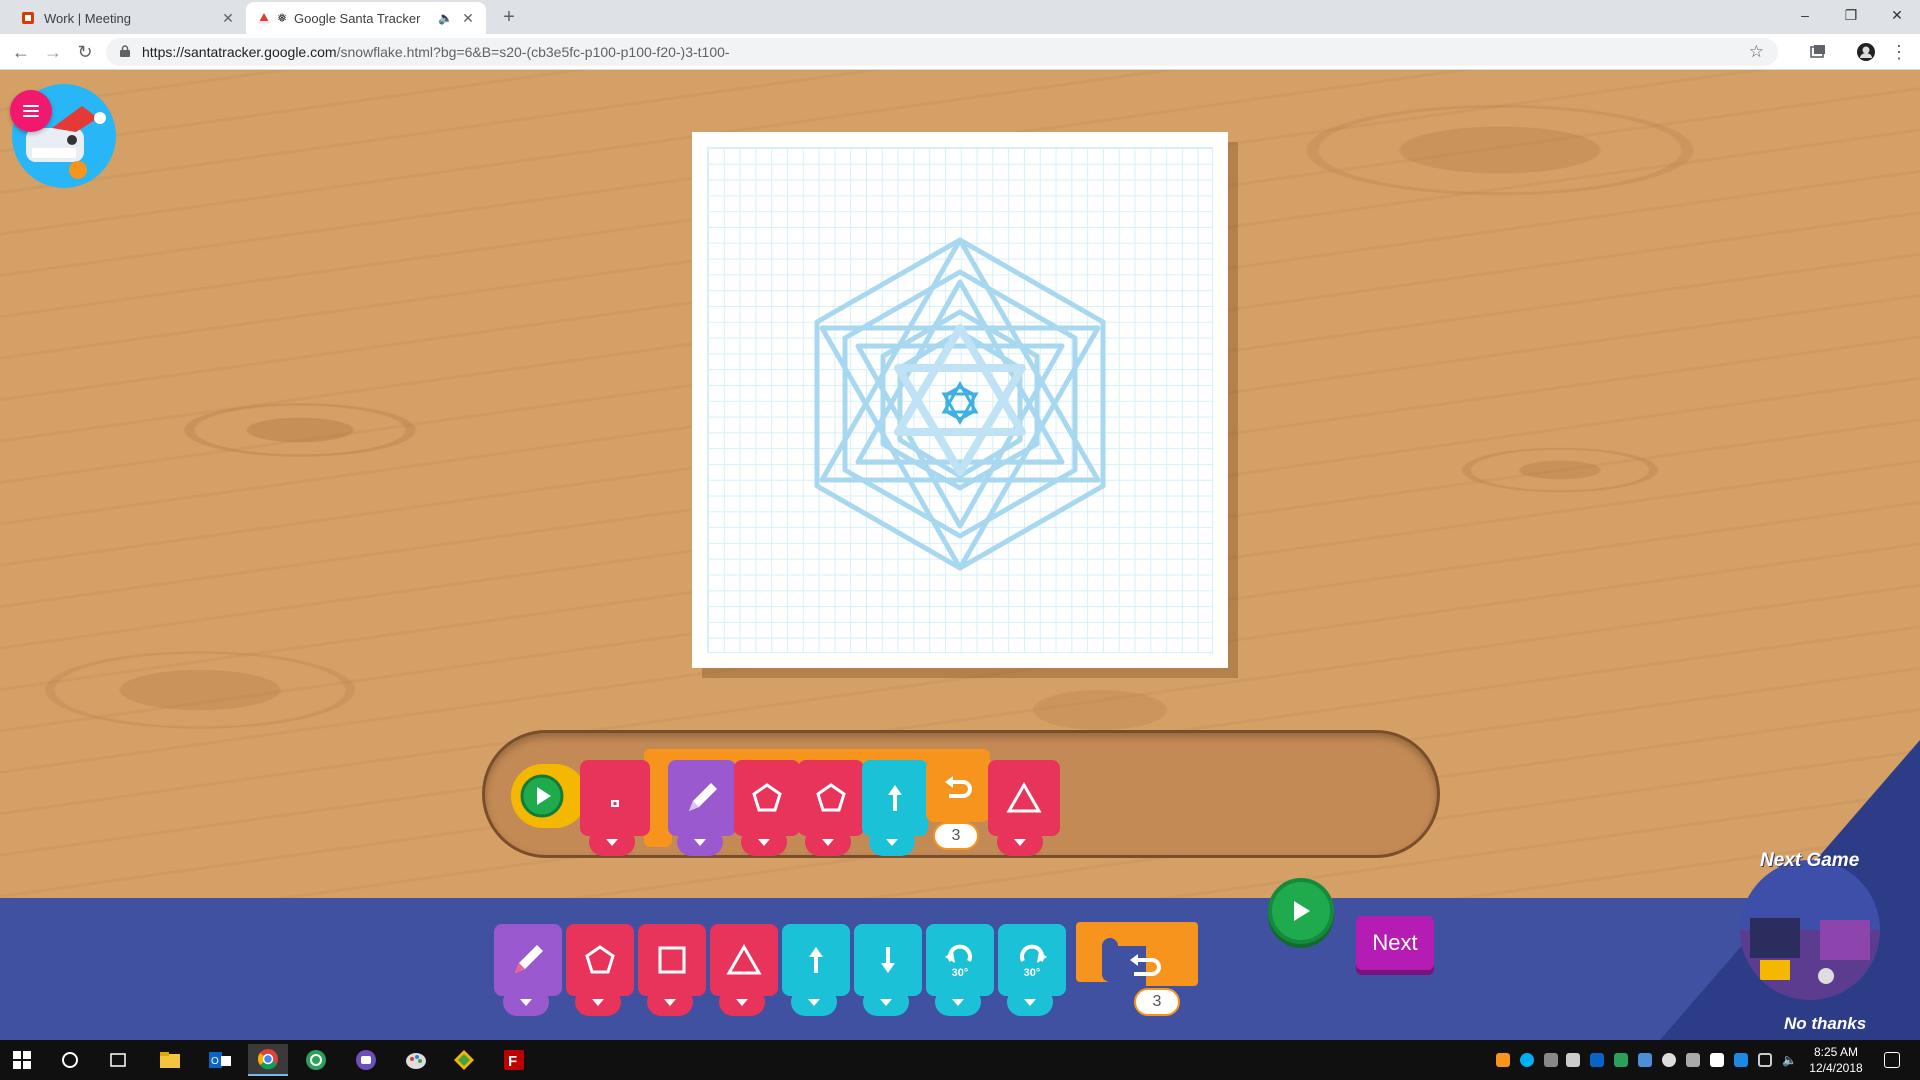  Describe the element at coordinates (1818, 52) in the screenshot. I see `cast-icon` at that location.